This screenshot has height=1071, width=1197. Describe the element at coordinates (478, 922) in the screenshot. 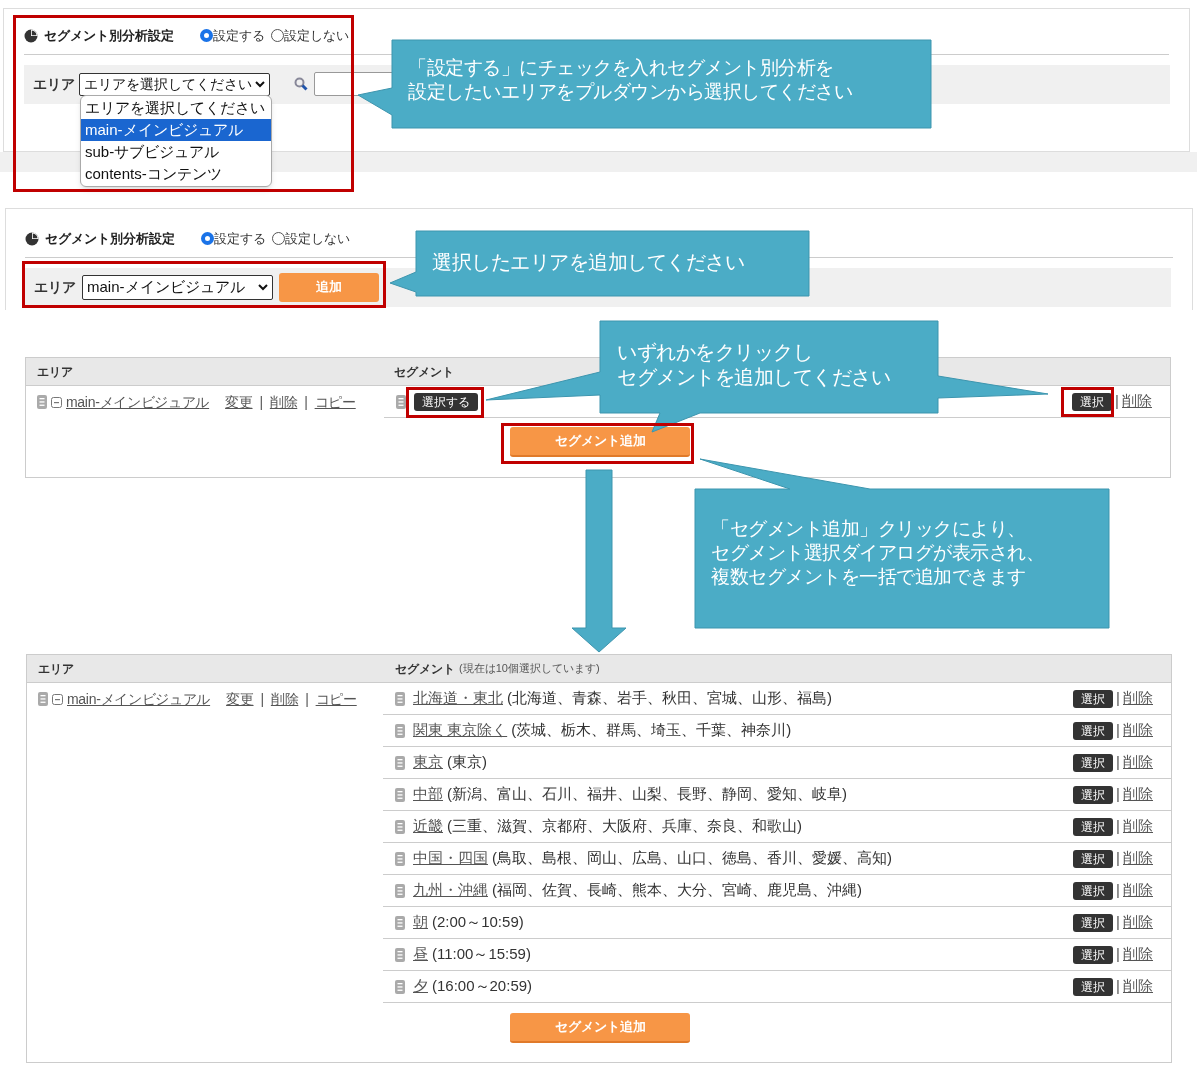

I see `segment-detail: (2:00～10:59)` at that location.